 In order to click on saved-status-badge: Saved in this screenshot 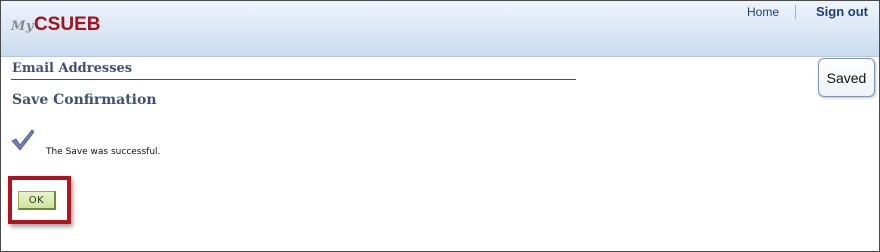, I will do `click(846, 77)`.